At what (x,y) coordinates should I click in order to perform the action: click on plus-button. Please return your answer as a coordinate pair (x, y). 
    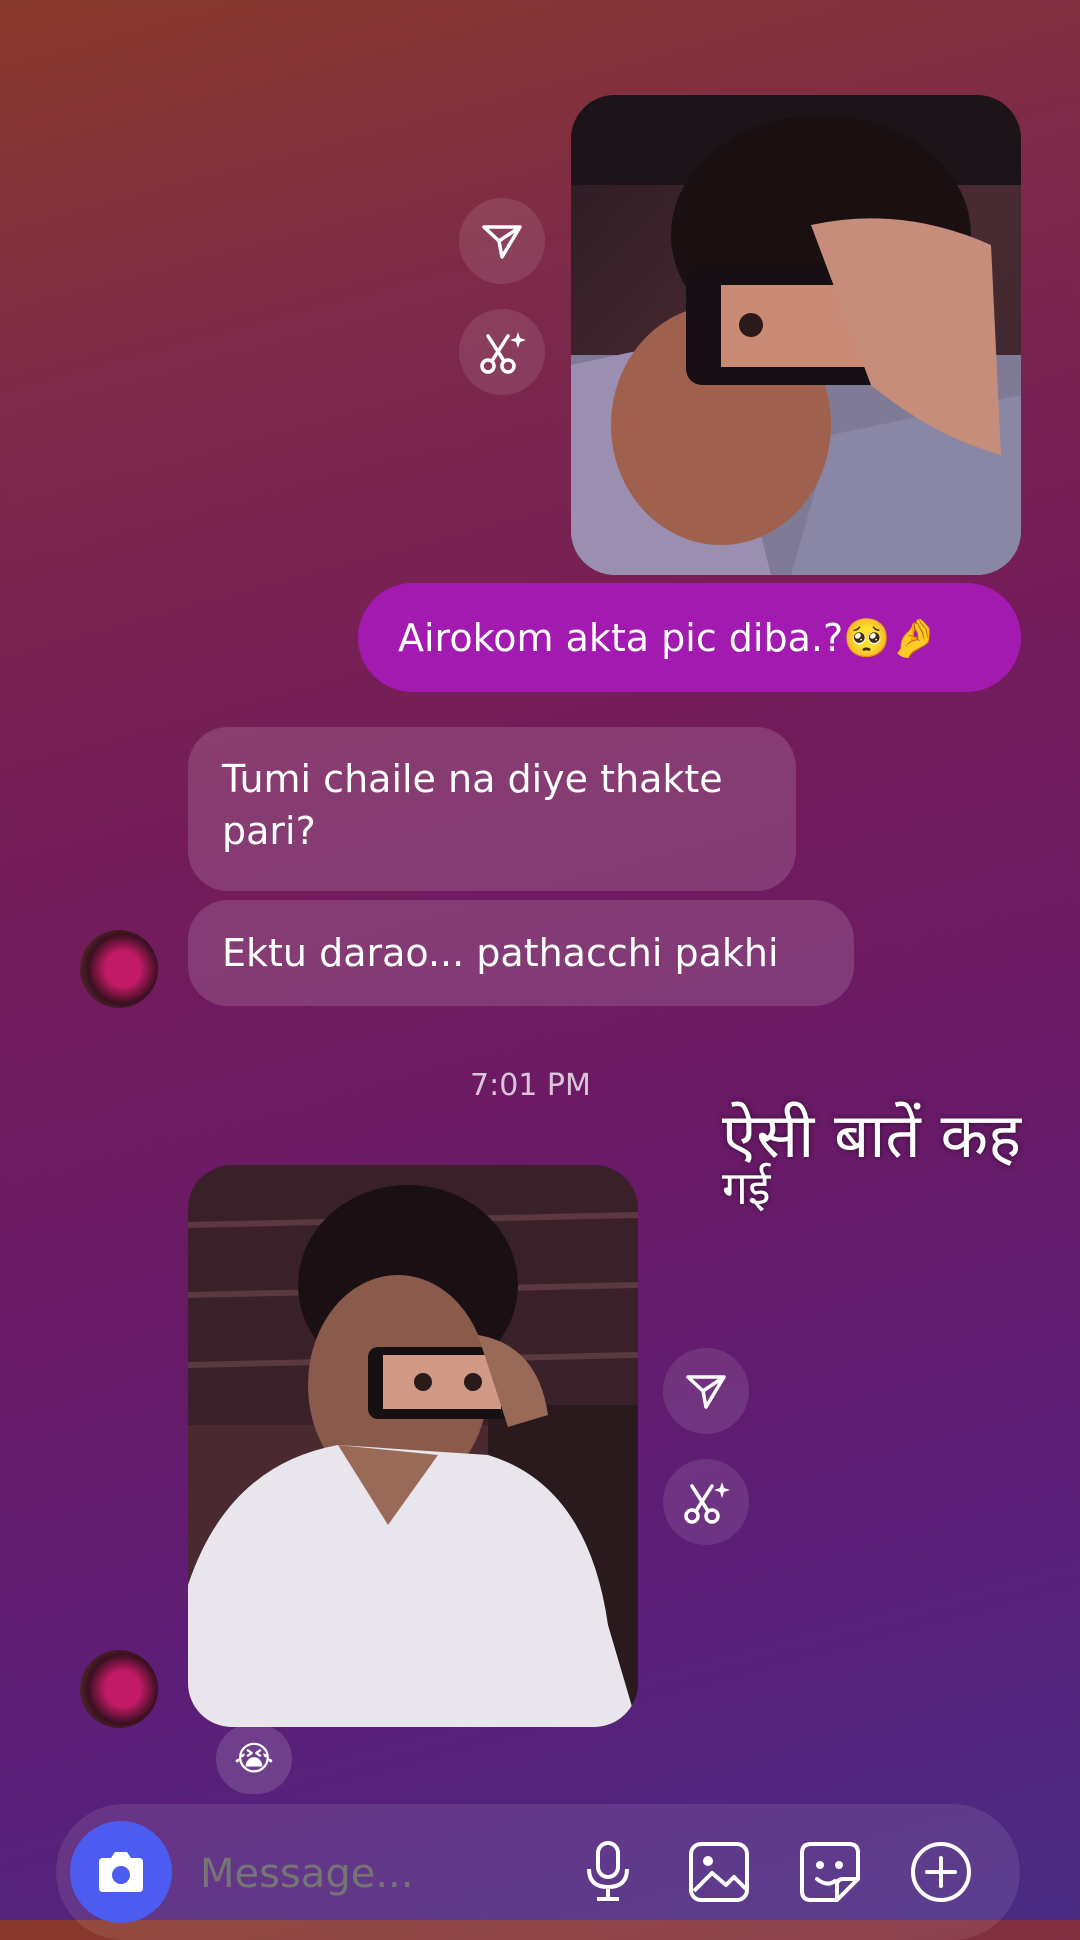
    Looking at the image, I should click on (941, 1872).